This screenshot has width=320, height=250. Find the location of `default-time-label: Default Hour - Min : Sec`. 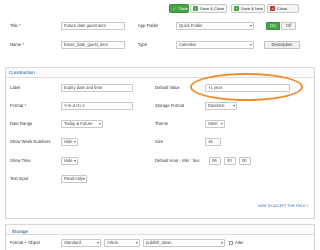

default-time-label: Default Hour - Min : Sec is located at coordinates (177, 160).